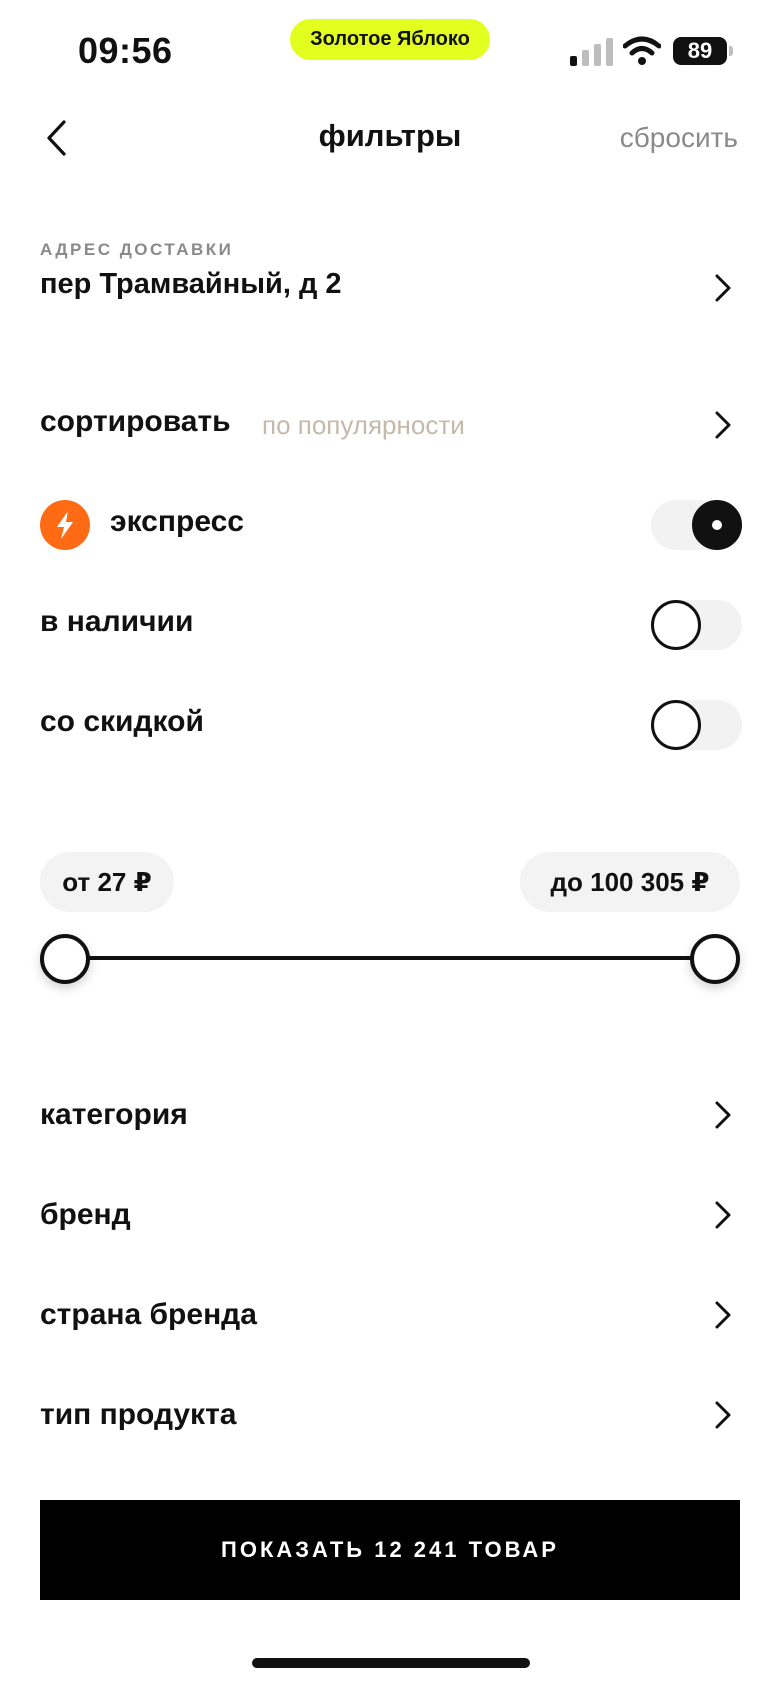 The image size is (780, 1688). I want to click on toggle-label-in-stock: в наличии, so click(117, 621).